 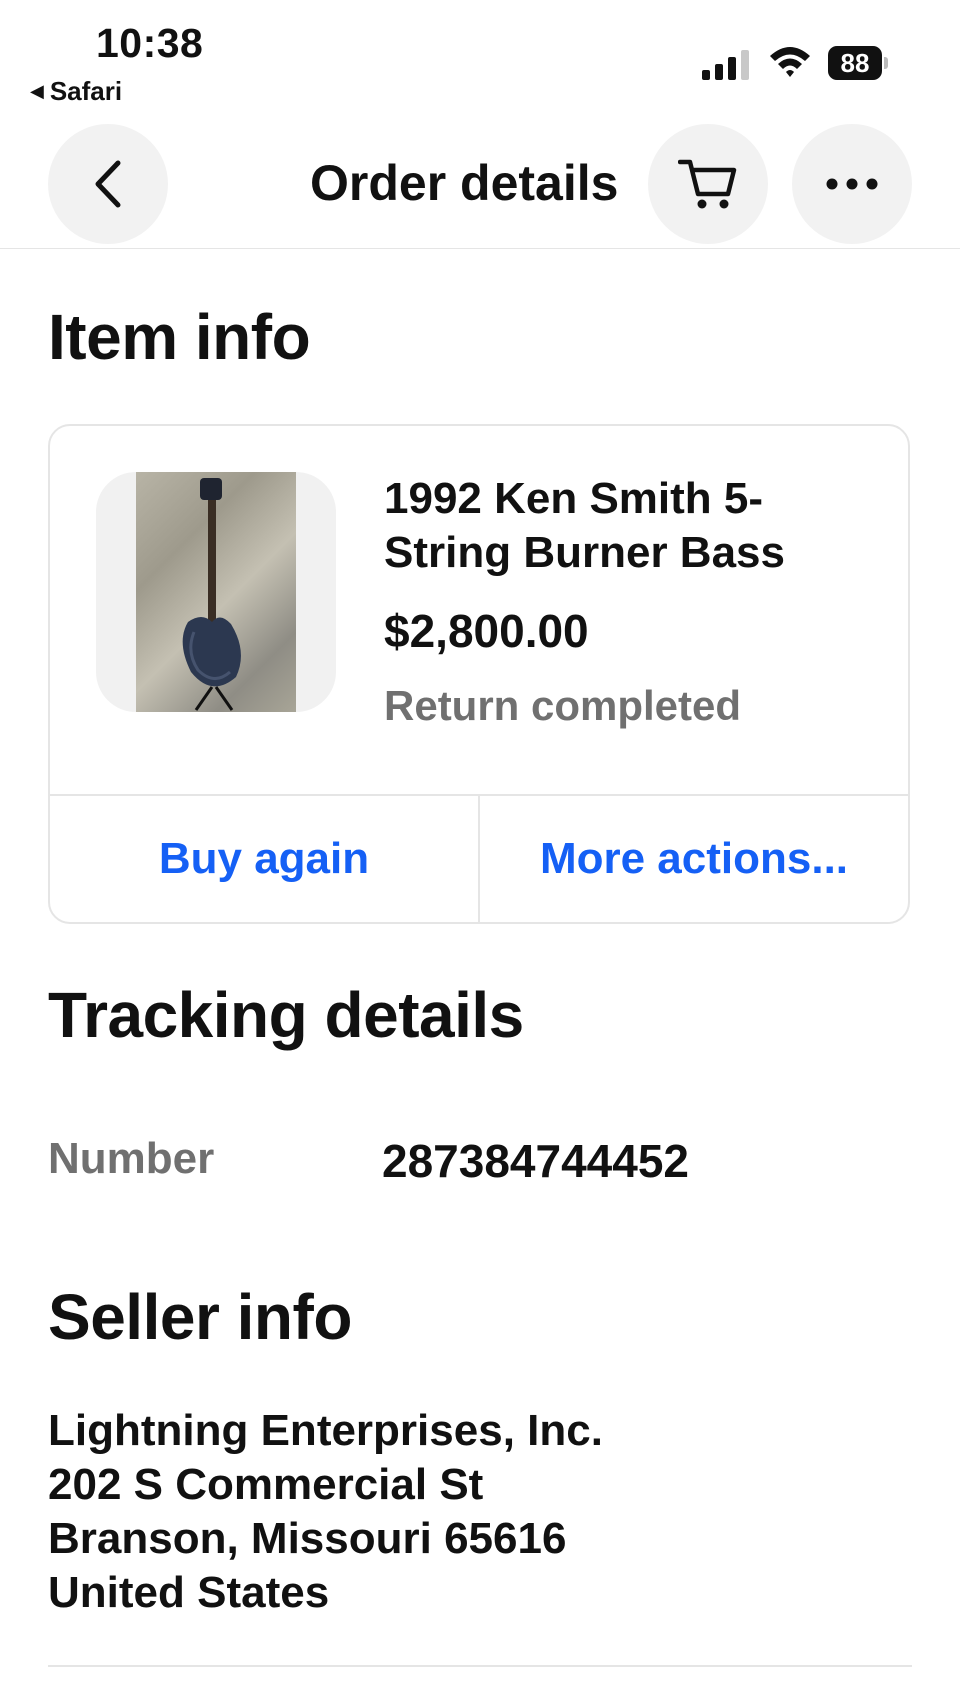 I want to click on bass-guitar-image, so click(x=216, y=592).